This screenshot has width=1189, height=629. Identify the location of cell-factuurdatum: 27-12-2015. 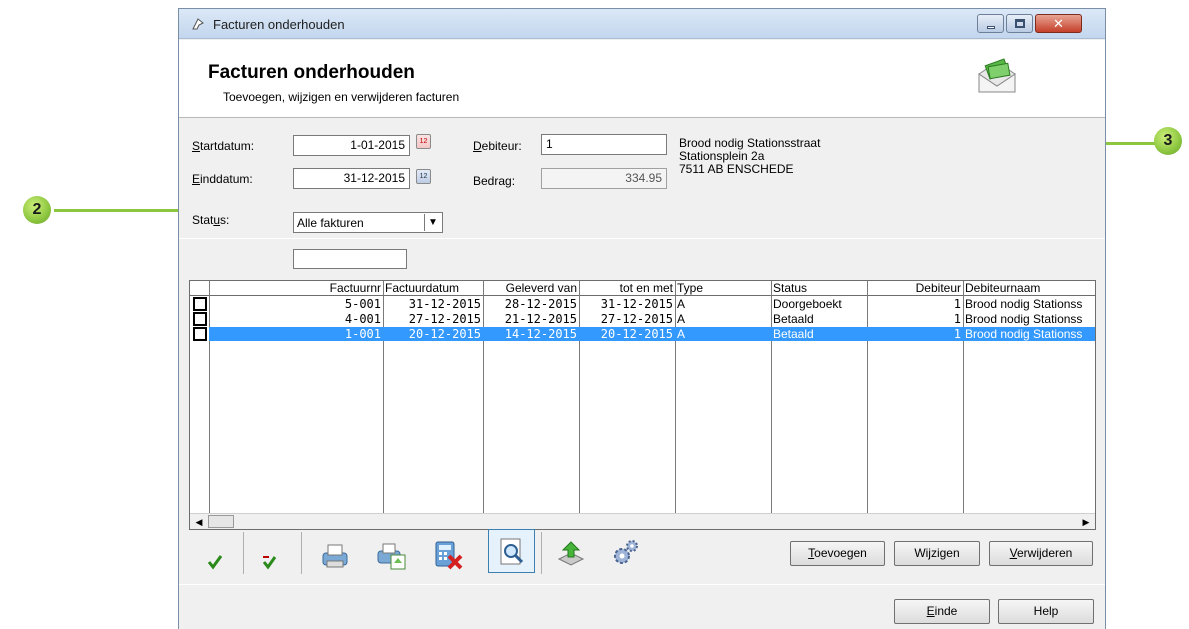
(444, 319).